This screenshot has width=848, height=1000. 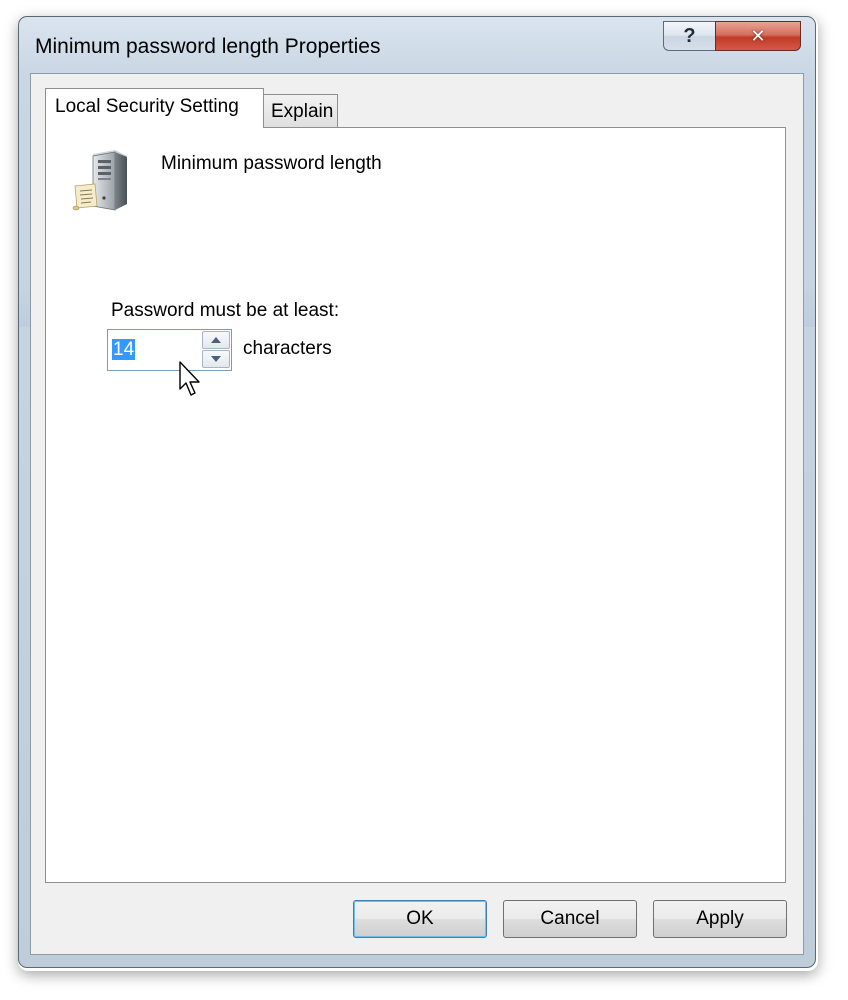 I want to click on arrow-up-icon, so click(x=216, y=340).